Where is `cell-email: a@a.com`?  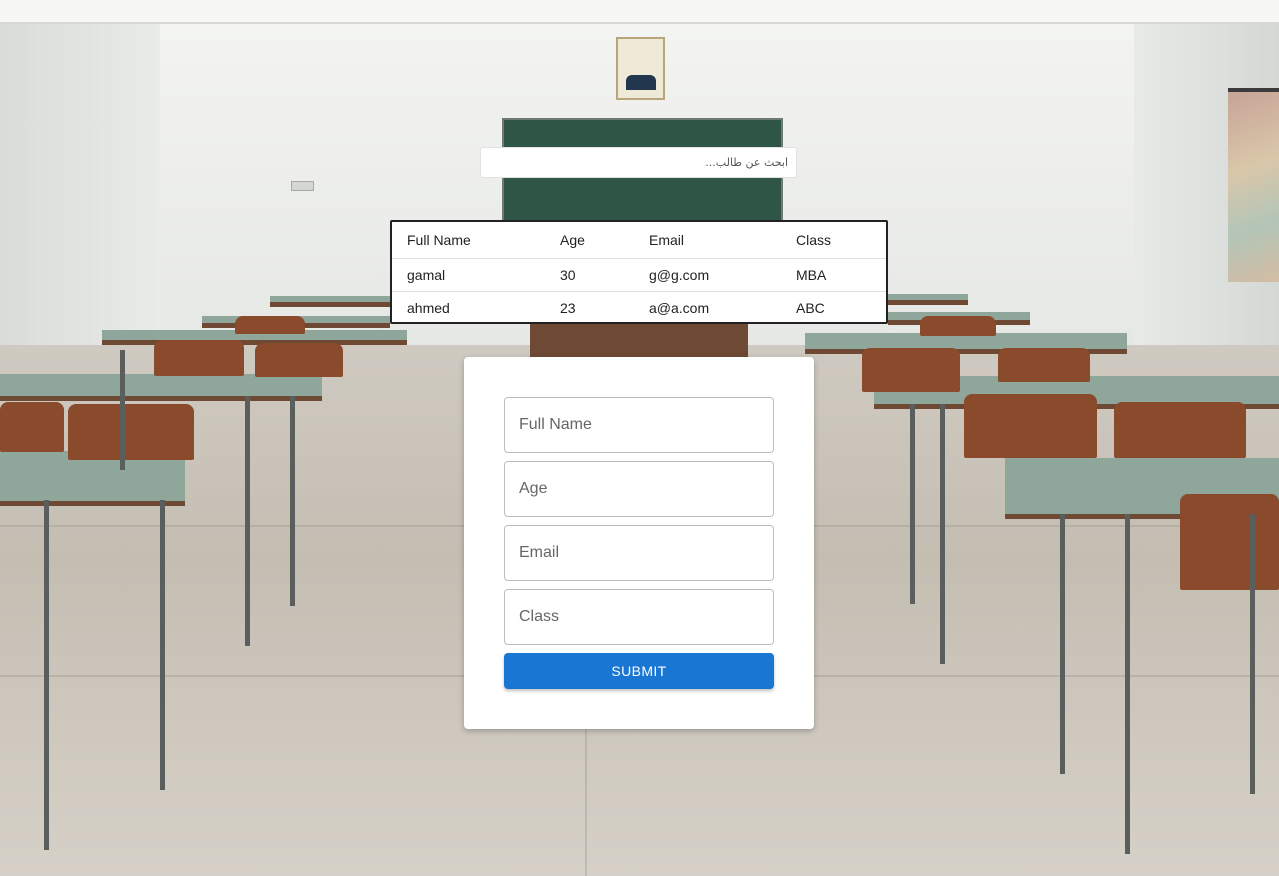
cell-email: a@a.com is located at coordinates (679, 308).